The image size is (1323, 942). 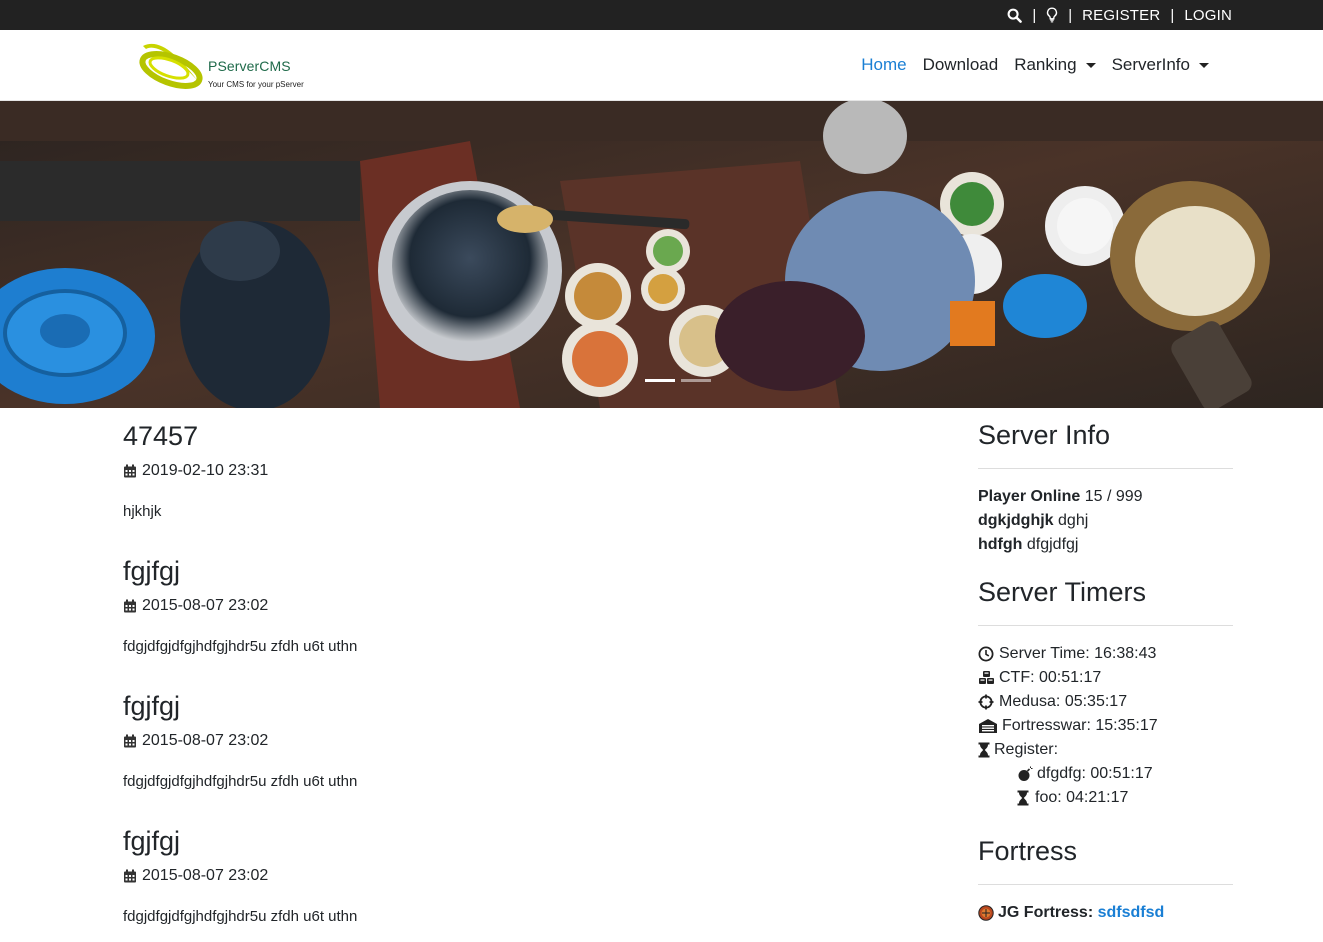 What do you see at coordinates (1026, 749) in the screenshot?
I see `timer-text: Register:` at bounding box center [1026, 749].